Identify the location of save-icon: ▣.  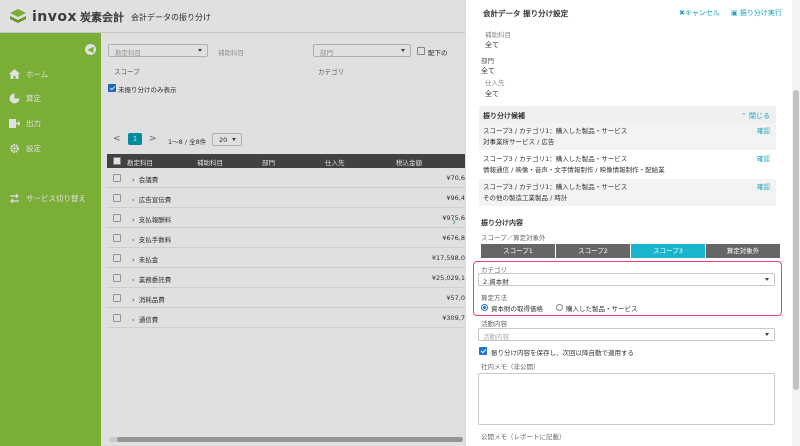
(734, 13).